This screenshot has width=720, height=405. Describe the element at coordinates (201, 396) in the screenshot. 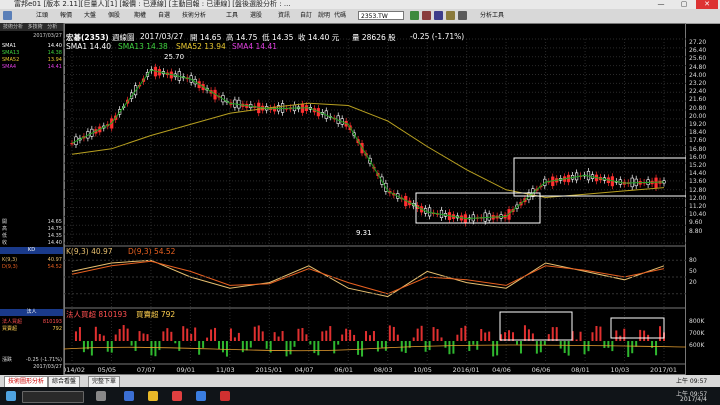

I see `ie-icon` at that location.